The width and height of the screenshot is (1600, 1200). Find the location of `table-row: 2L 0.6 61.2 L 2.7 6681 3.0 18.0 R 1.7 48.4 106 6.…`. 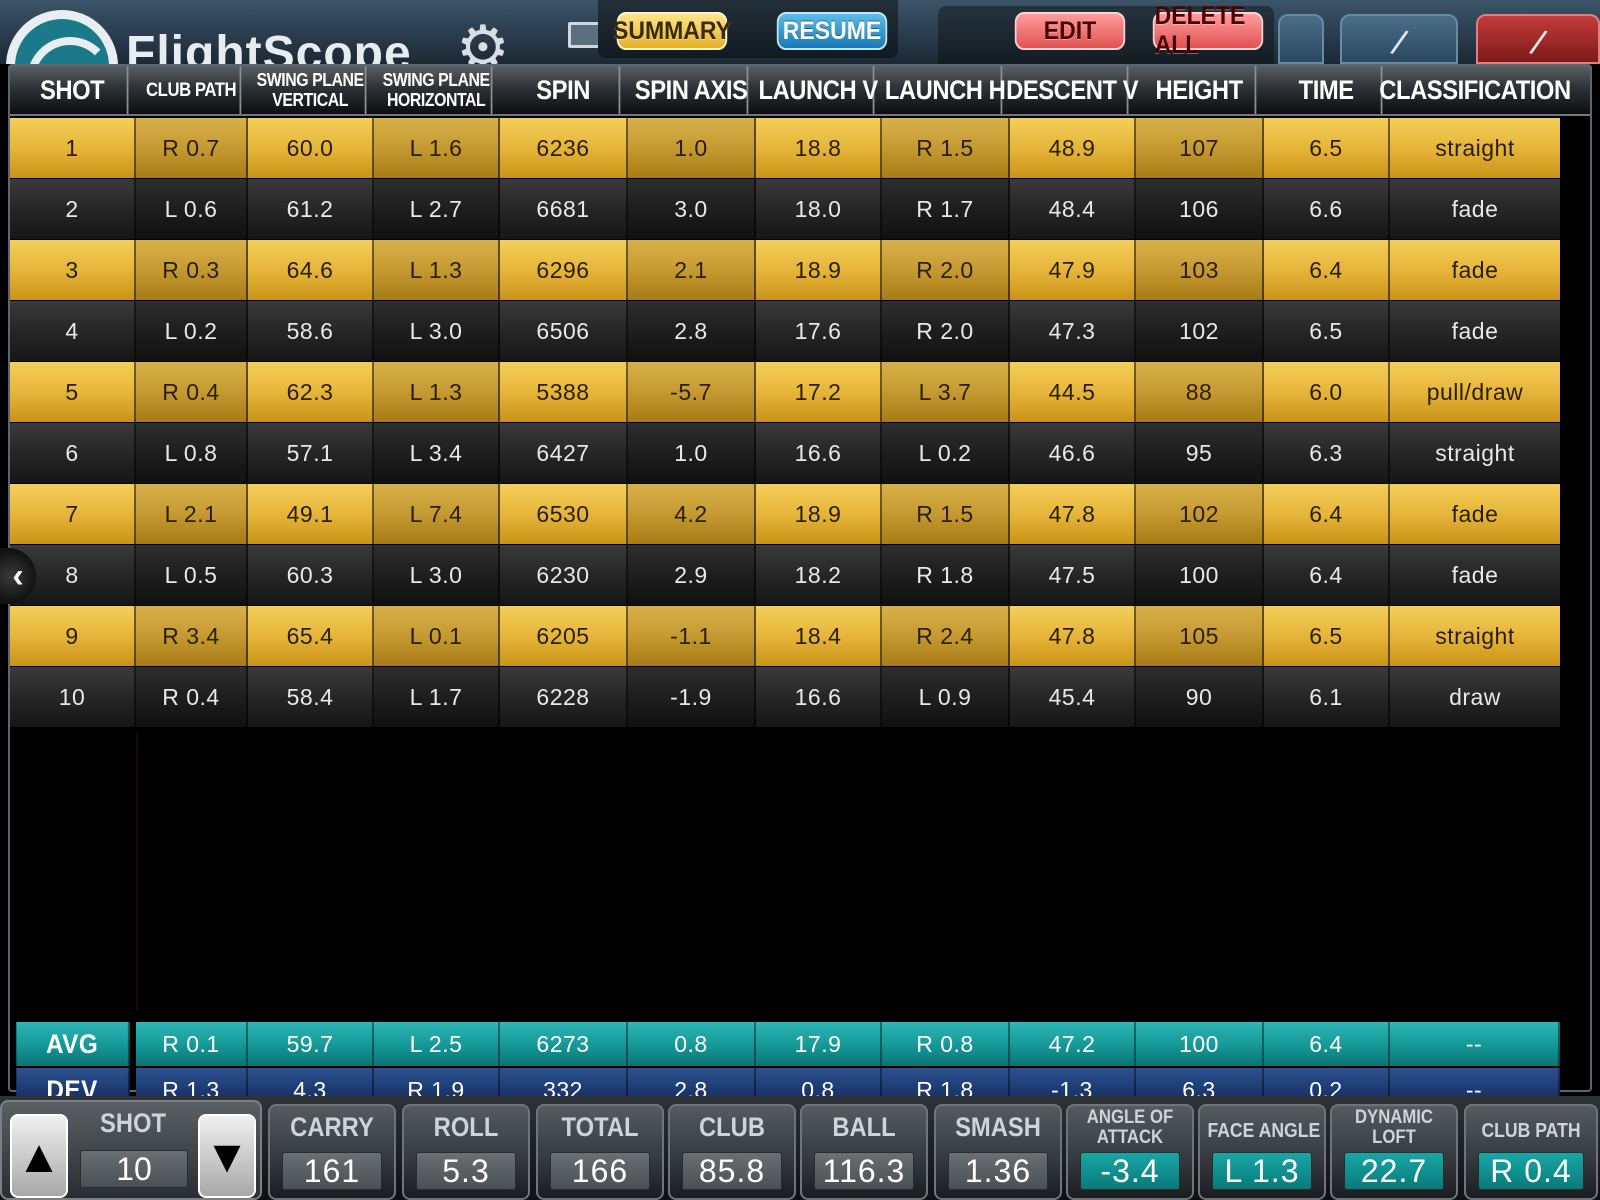

table-row: 2L 0.6 61.2 L 2.7 6681 3.0 18.0 R 1.7 48.4 106 6.… is located at coordinates (800, 209).